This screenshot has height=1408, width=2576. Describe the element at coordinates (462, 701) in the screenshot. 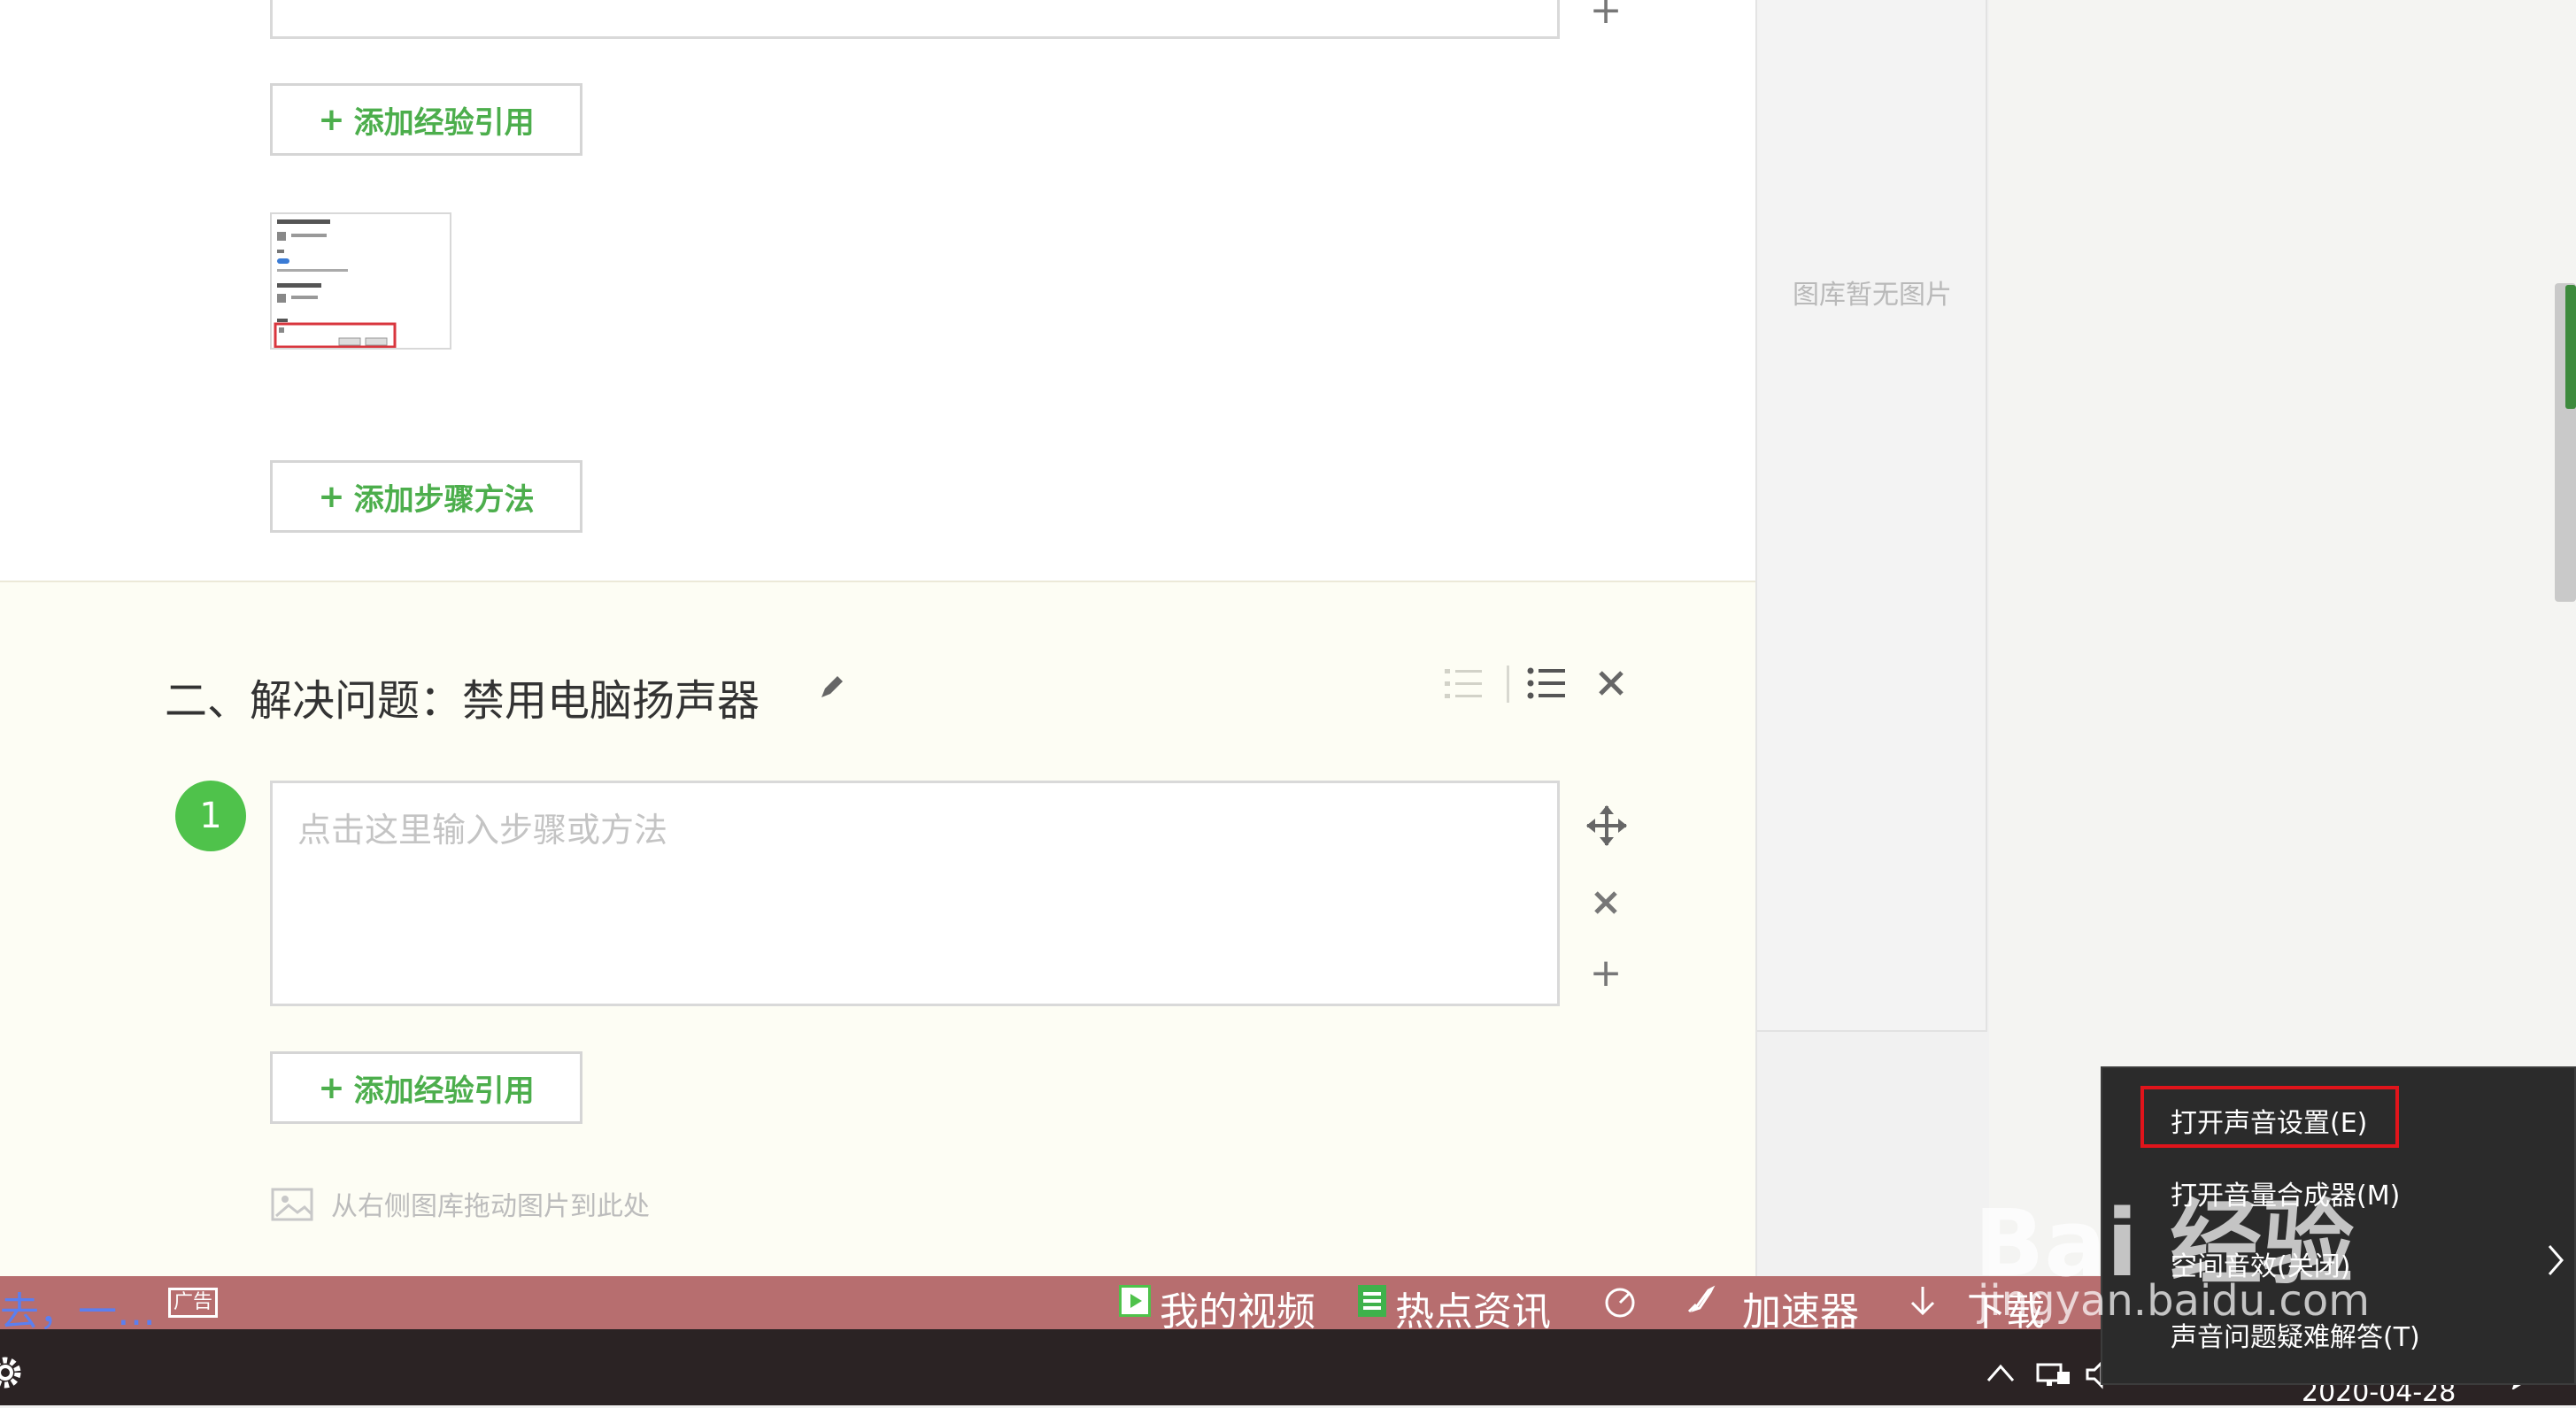

I see `section-title: 二、解决问题：禁用电脑扬声器` at that location.